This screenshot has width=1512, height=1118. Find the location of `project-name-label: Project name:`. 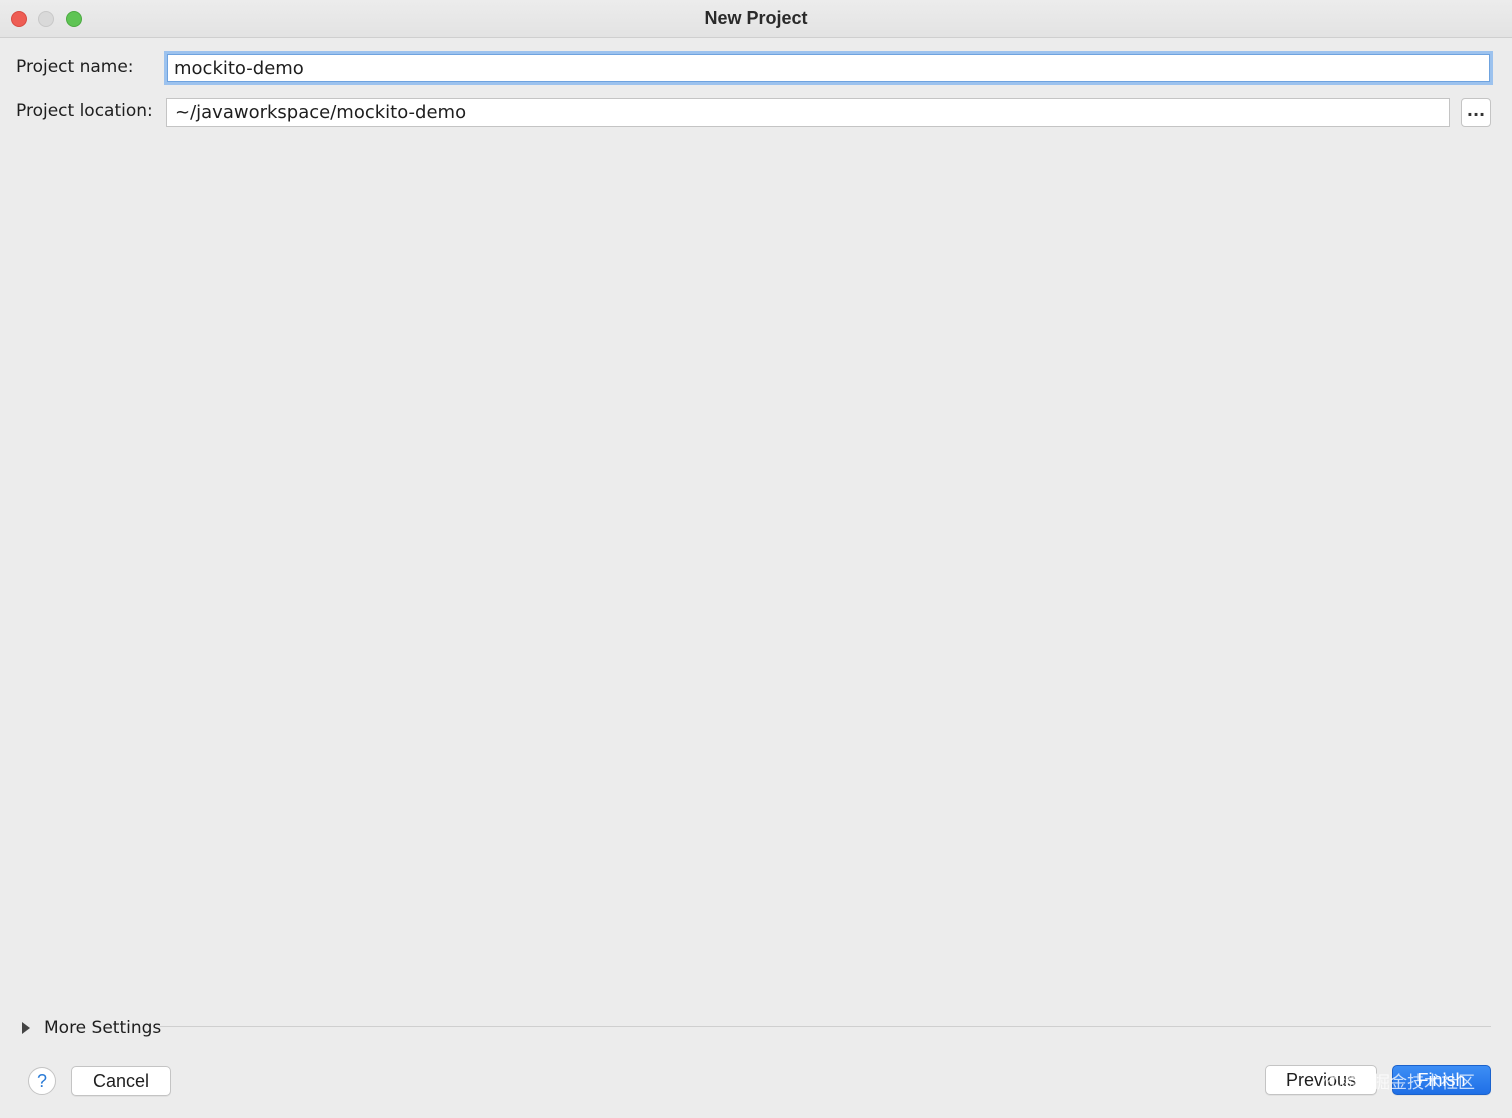

project-name-label: Project name: is located at coordinates (75, 67).